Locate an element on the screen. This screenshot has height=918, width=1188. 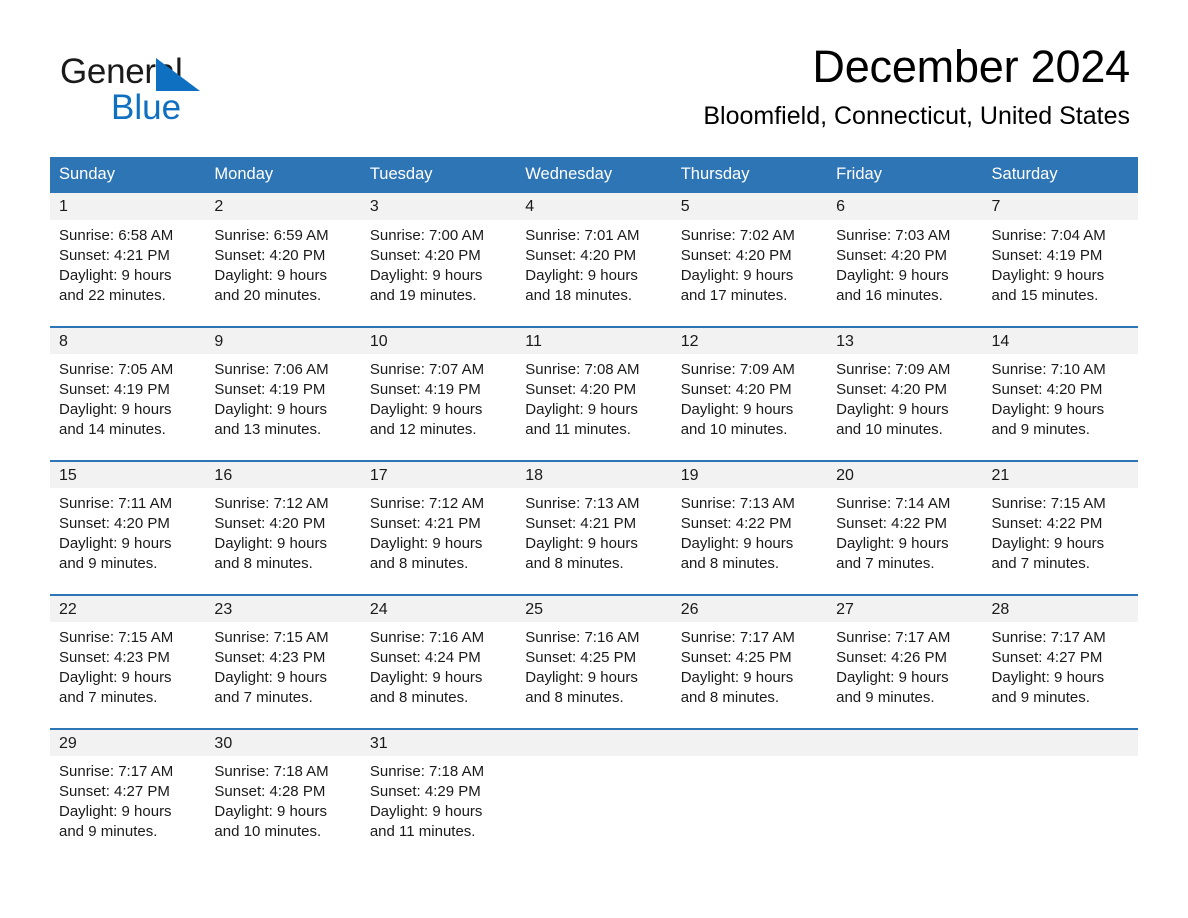
day-number: 18 is located at coordinates (594, 474).